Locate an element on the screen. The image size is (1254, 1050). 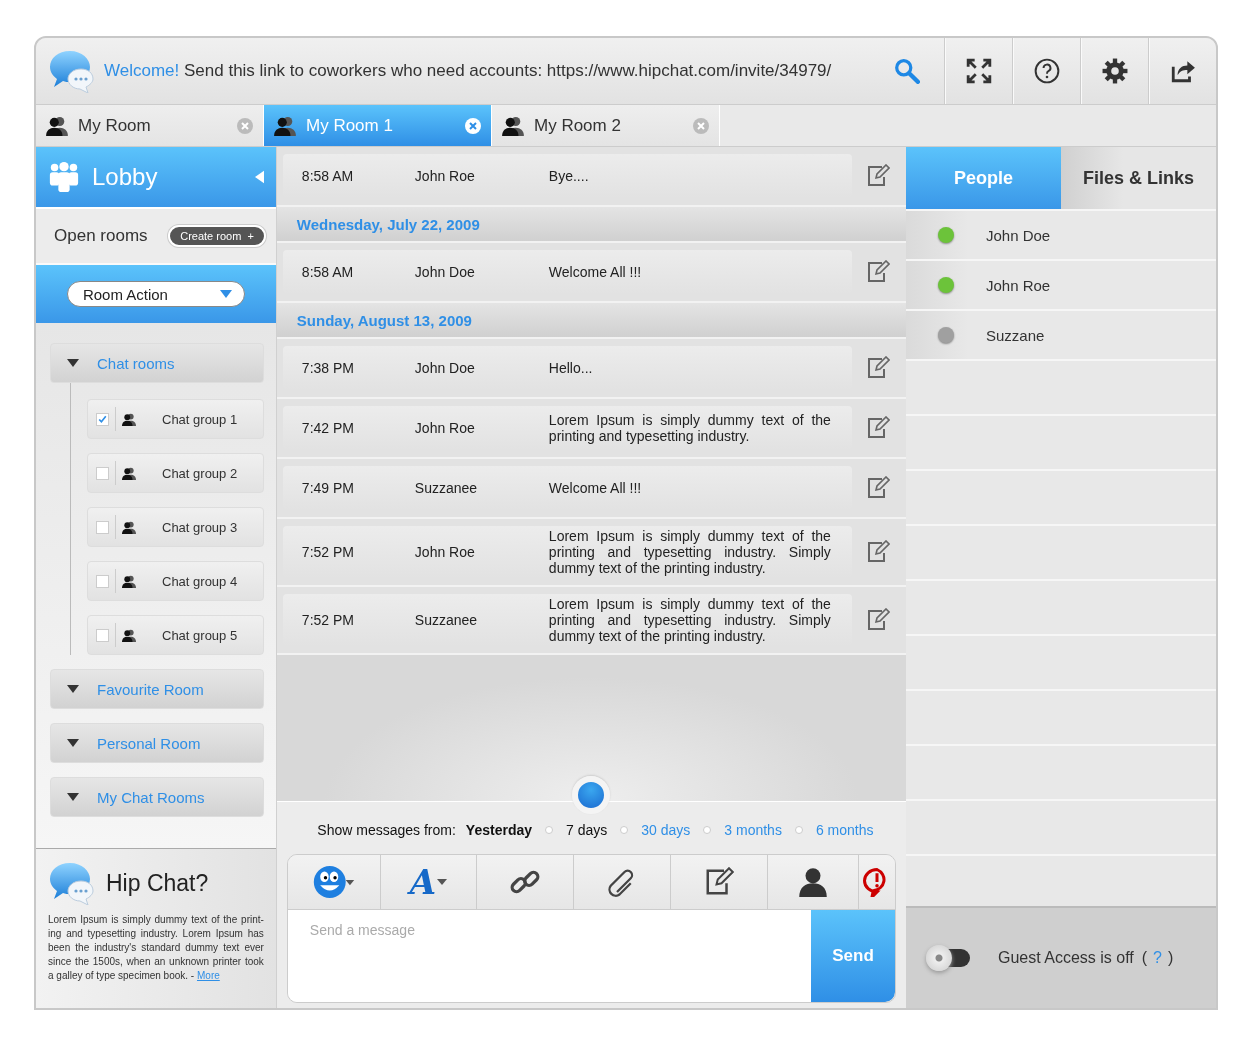
about-text: Lorem Ipsum is simply dummy text of the print-ing and typesetting industry. Lorem Ipsum has been the industry's standard dummy text ever since the 1500s, when an unknown printer took a galley of type specimen book. - More is located at coordinates (156, 948).